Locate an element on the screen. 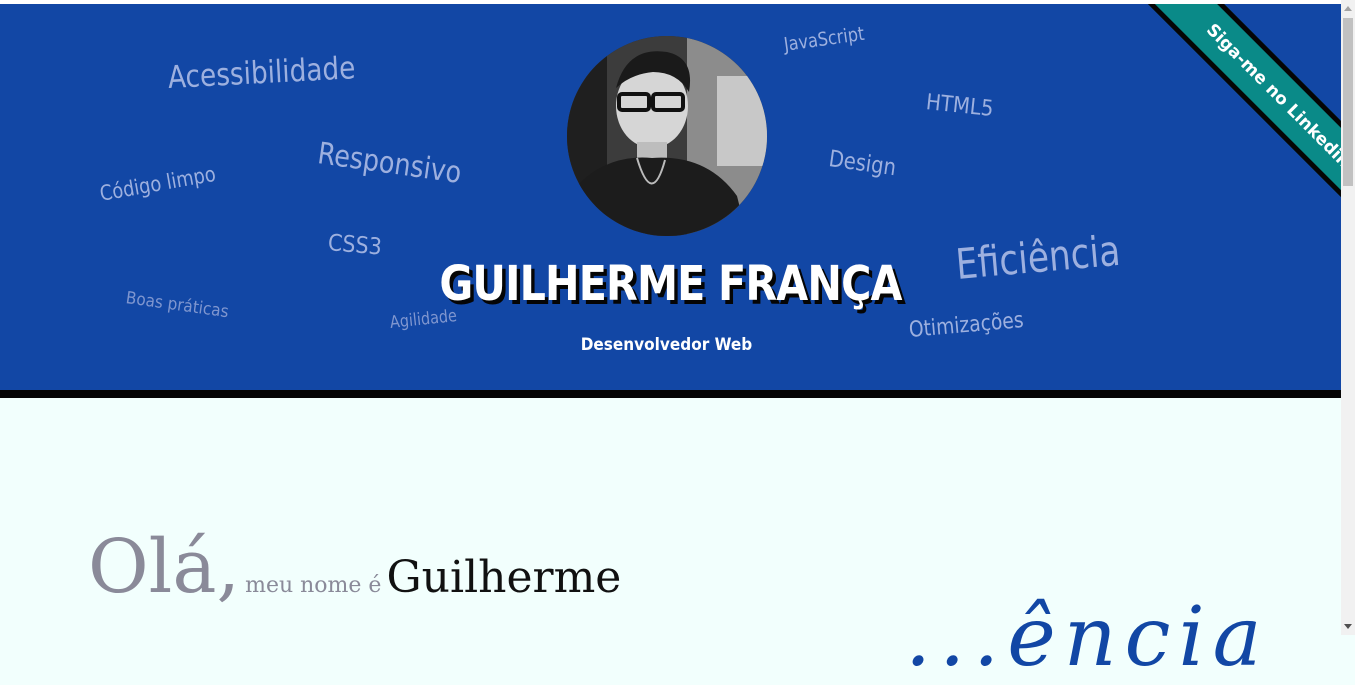 Image resolution: width=1355 pixels, height=685 pixels. page-title: GUILHERME FRANÇA is located at coordinates (670, 284).